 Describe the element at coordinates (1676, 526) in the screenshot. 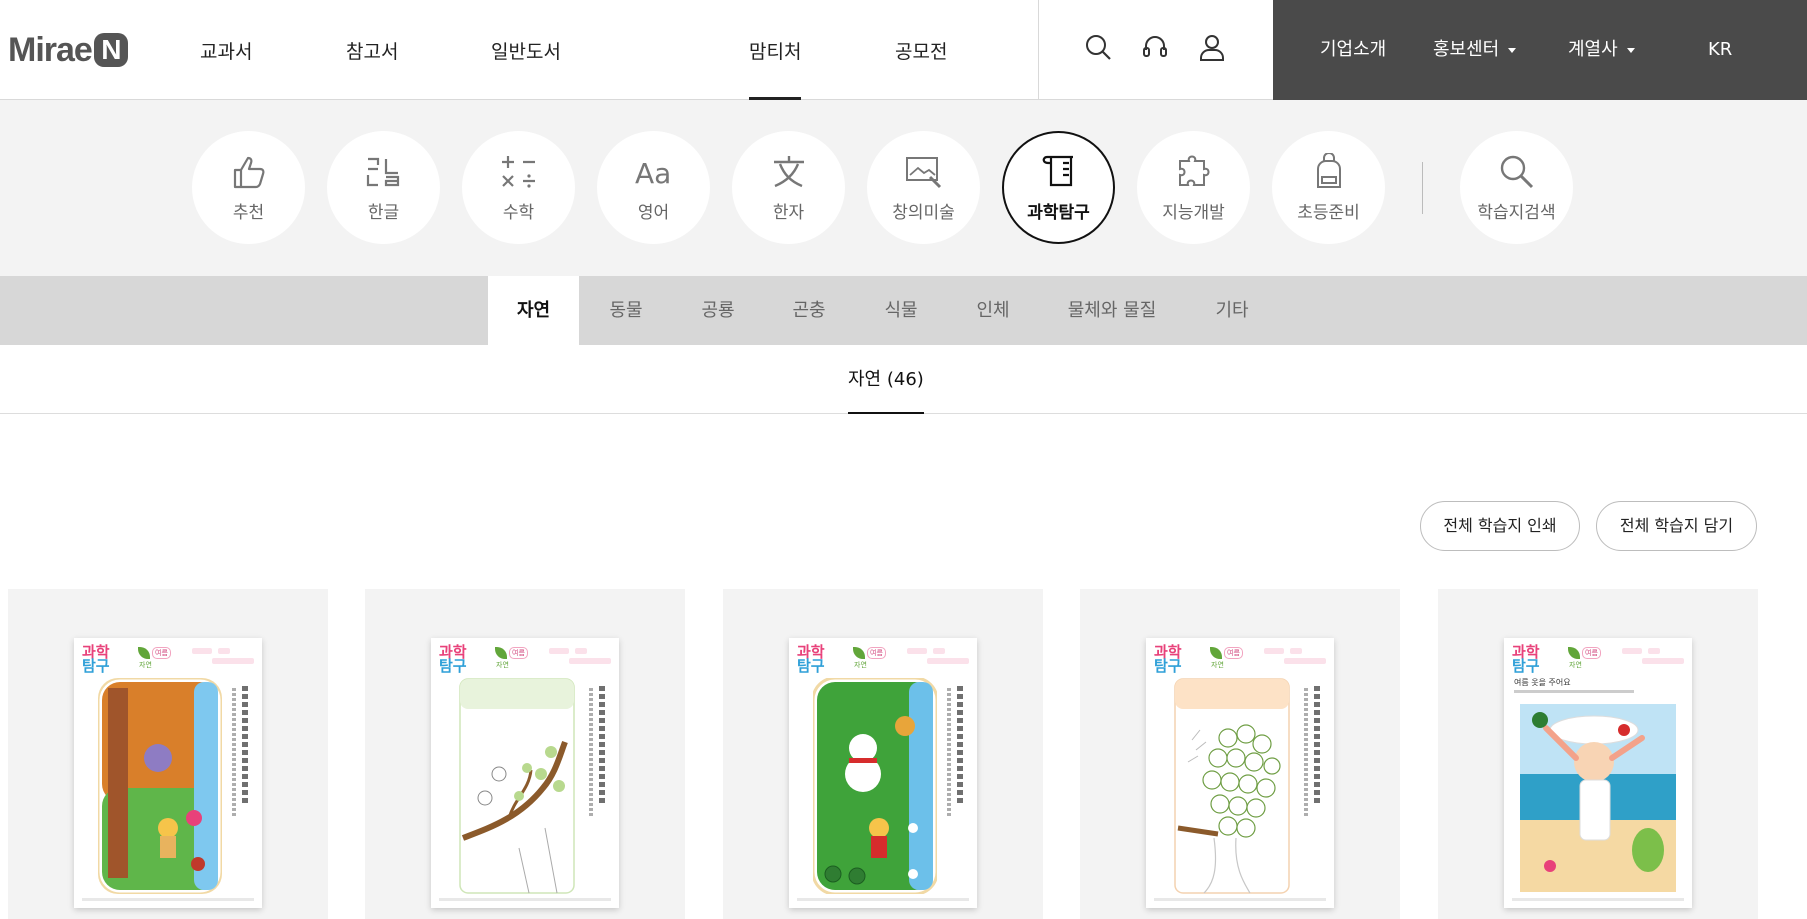

I see `save-all-button: 전체 학습지 담기` at that location.